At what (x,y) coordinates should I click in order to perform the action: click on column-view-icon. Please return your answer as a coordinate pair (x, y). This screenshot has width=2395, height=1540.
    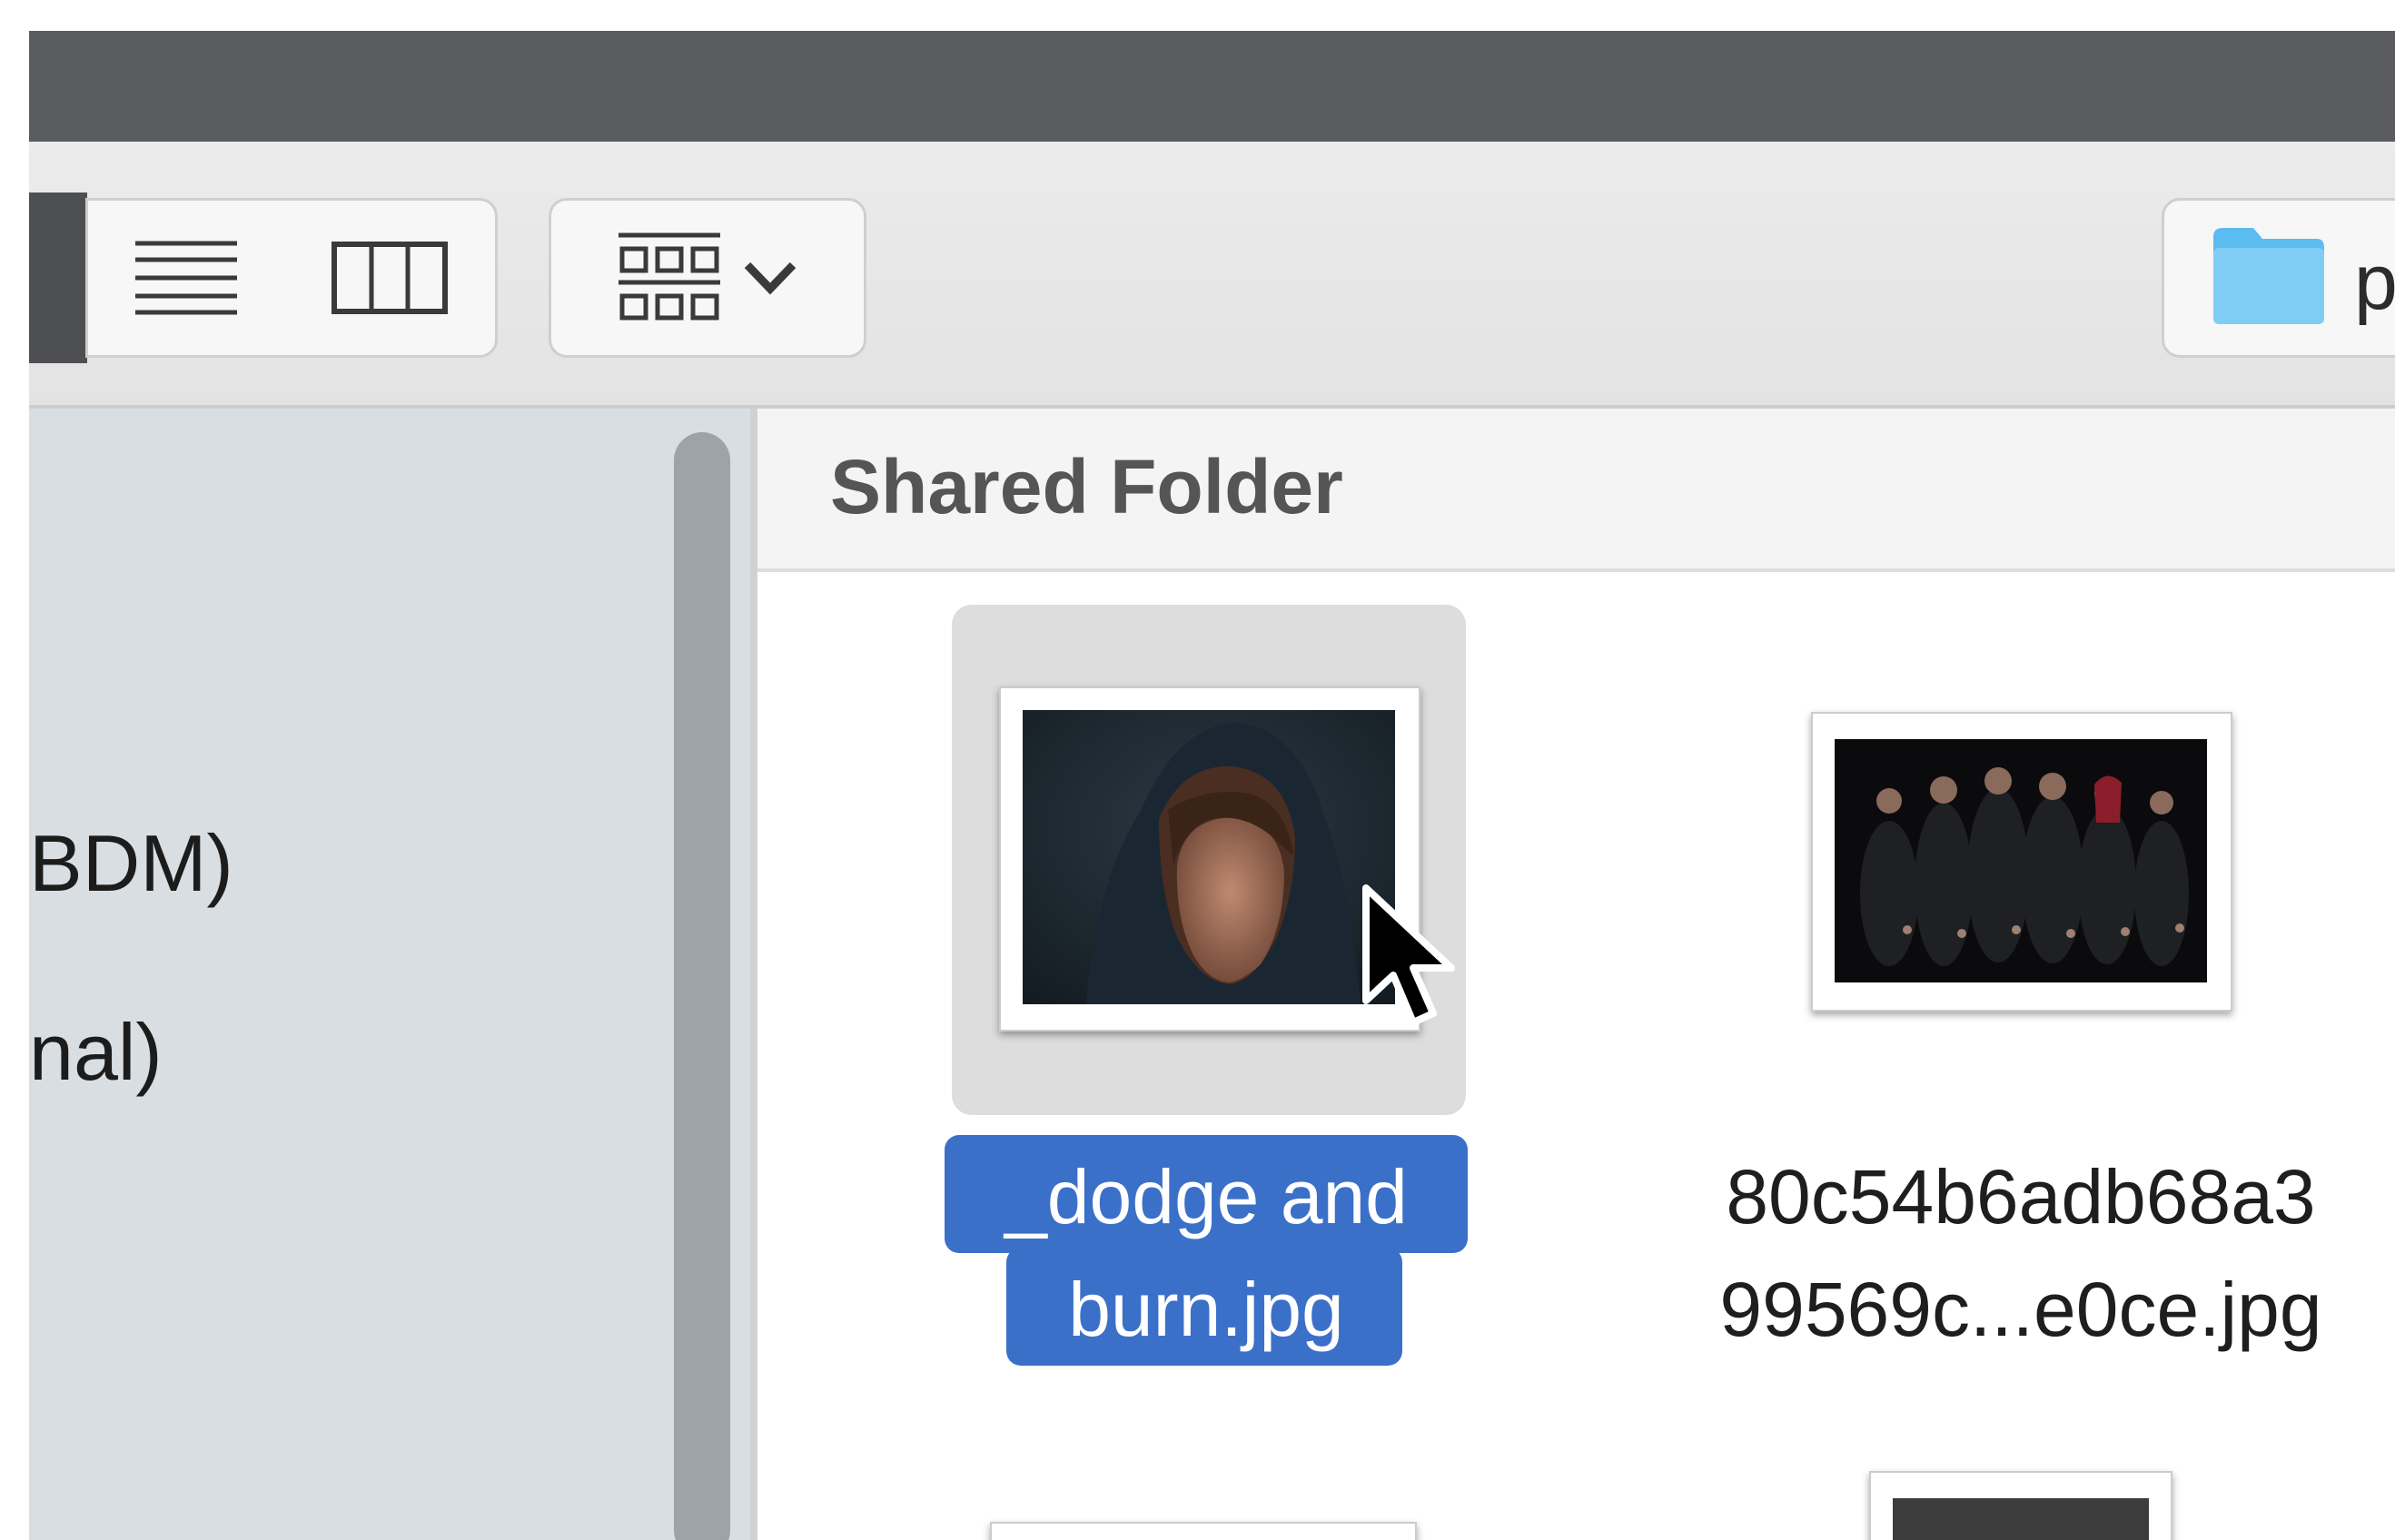
    Looking at the image, I should click on (390, 278).